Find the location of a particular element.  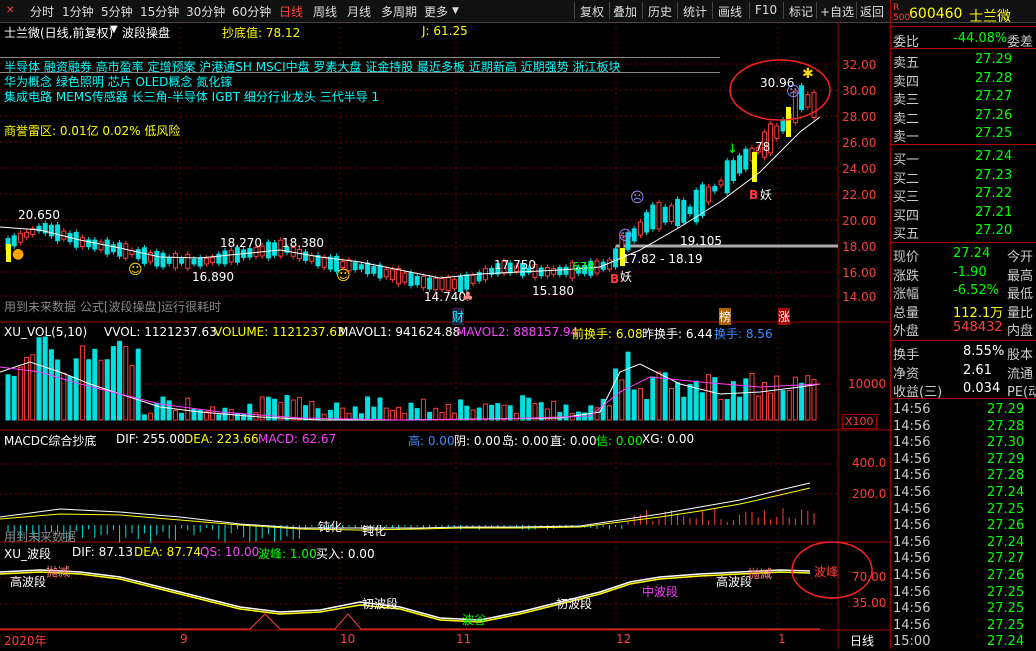

macd-value: MACD: 62.67 is located at coordinates (297, 439).